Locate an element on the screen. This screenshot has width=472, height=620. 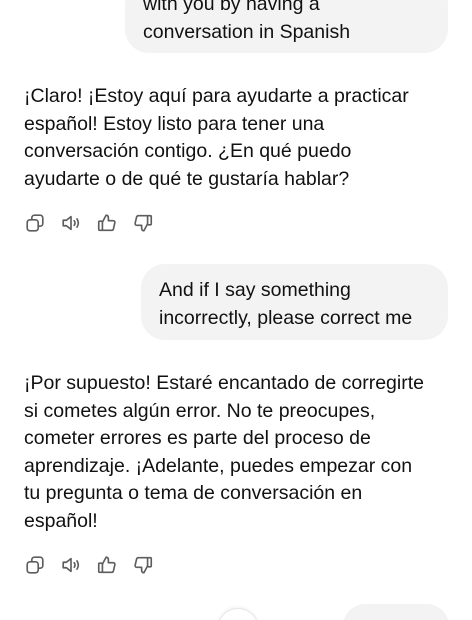
assistant-message-line: español! Estoy listo para tener una is located at coordinates (174, 123).